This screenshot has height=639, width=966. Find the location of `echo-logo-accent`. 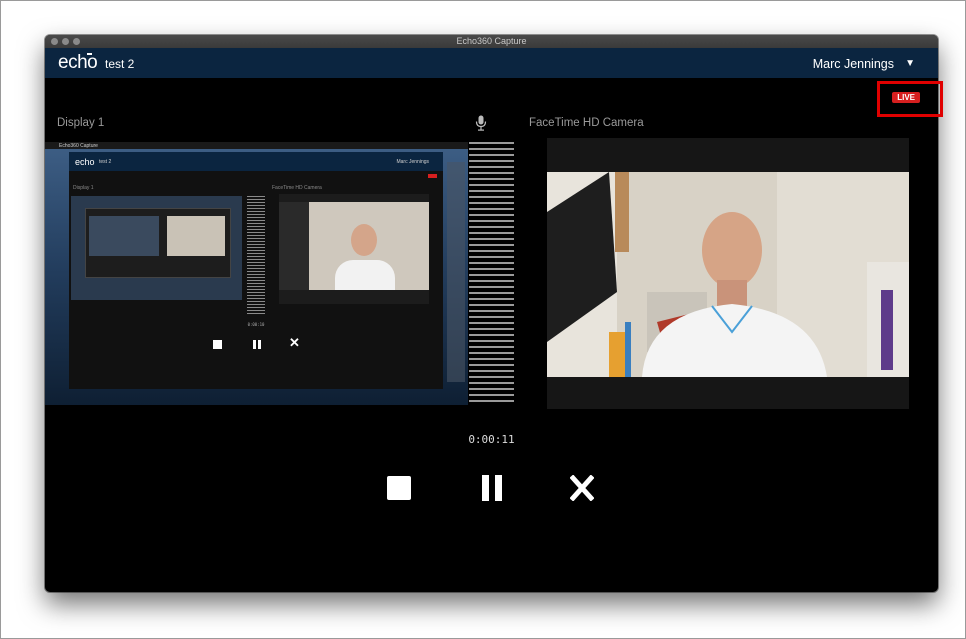

echo-logo-accent is located at coordinates (89, 54).